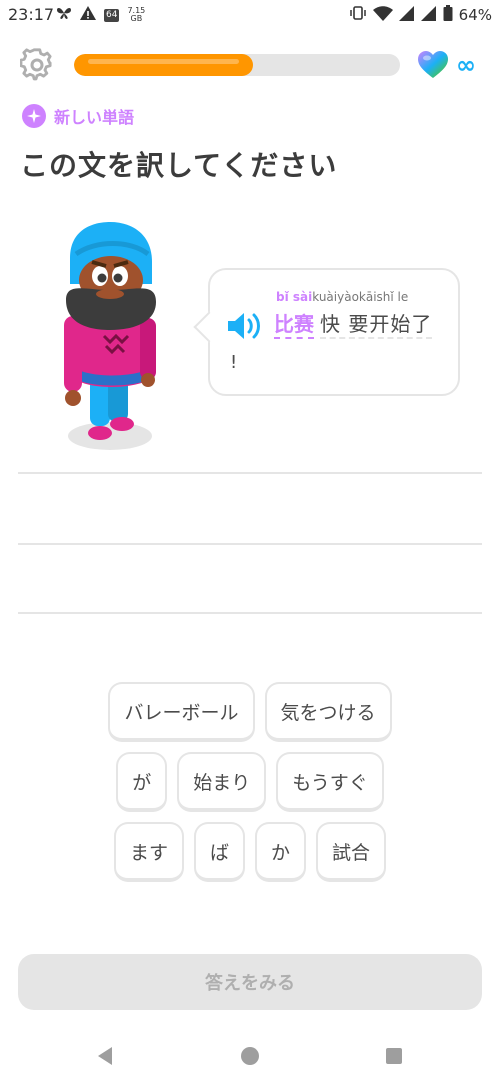 This screenshot has height=1084, width=500. Describe the element at coordinates (94, 117) in the screenshot. I see `new-word-label: 新しい単語` at that location.